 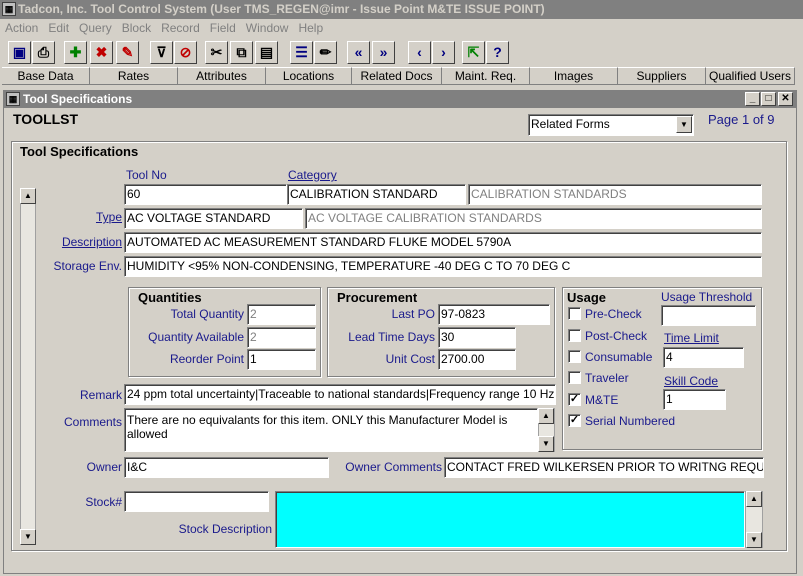 I want to click on serial-numbered-checkbox: ✓, so click(x=574, y=420).